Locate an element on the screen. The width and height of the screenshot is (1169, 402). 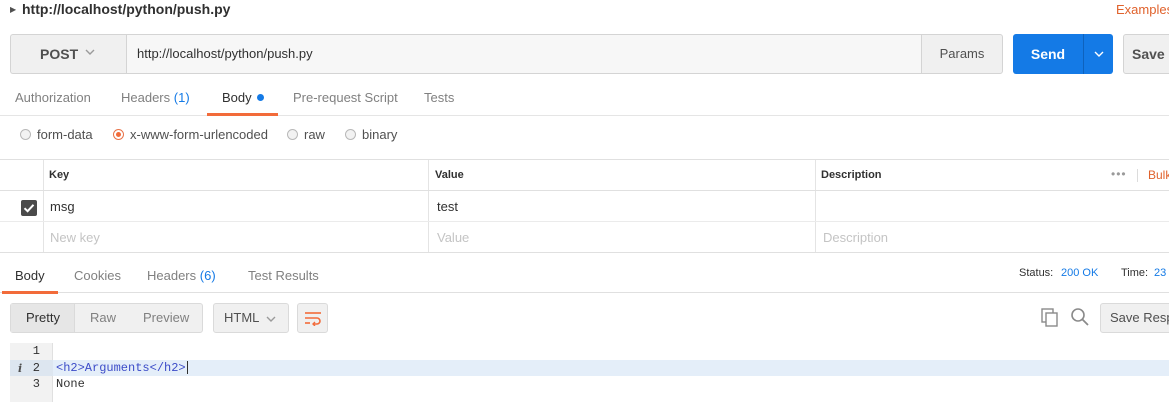
time-value: 23 is located at coordinates (1160, 273).